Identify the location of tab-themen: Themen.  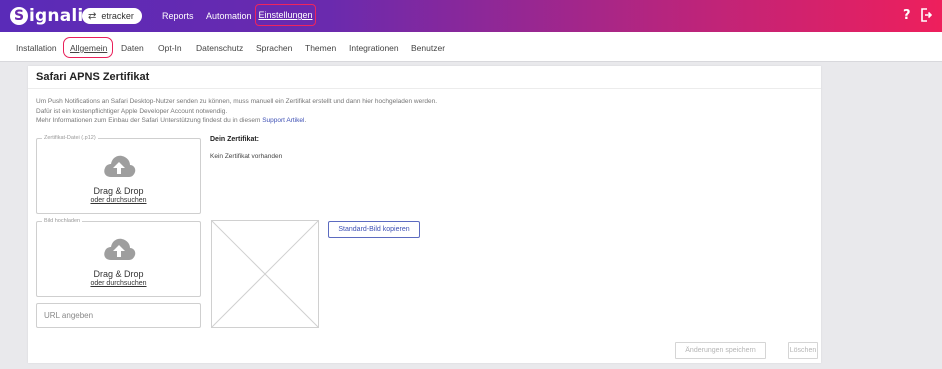
(320, 48).